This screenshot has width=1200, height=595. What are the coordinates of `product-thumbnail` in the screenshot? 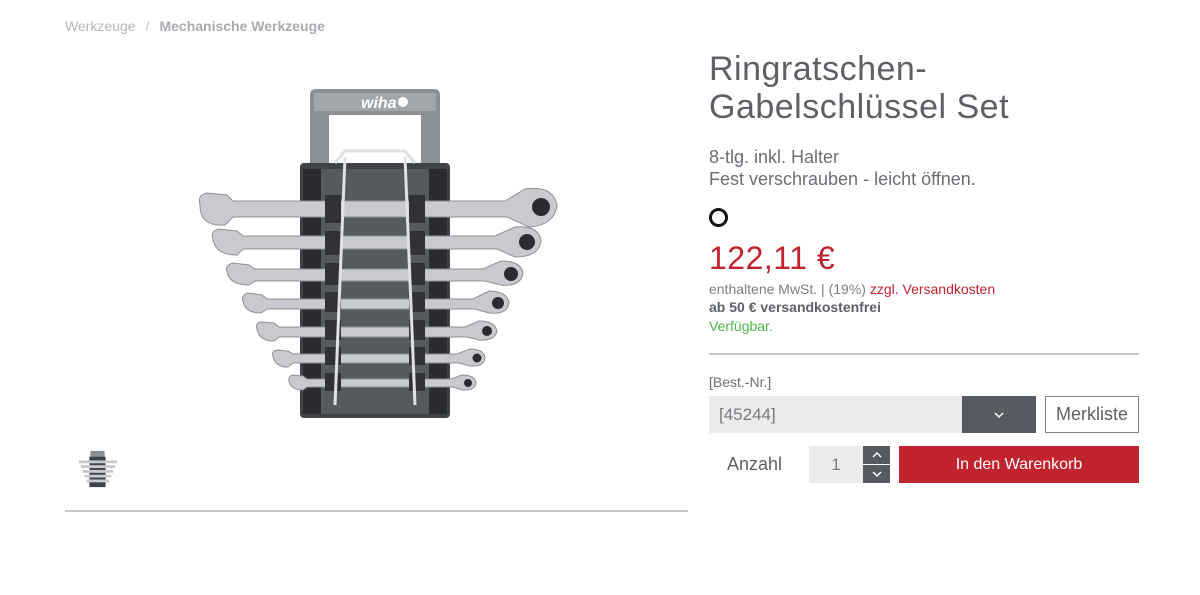 It's located at (97, 469).